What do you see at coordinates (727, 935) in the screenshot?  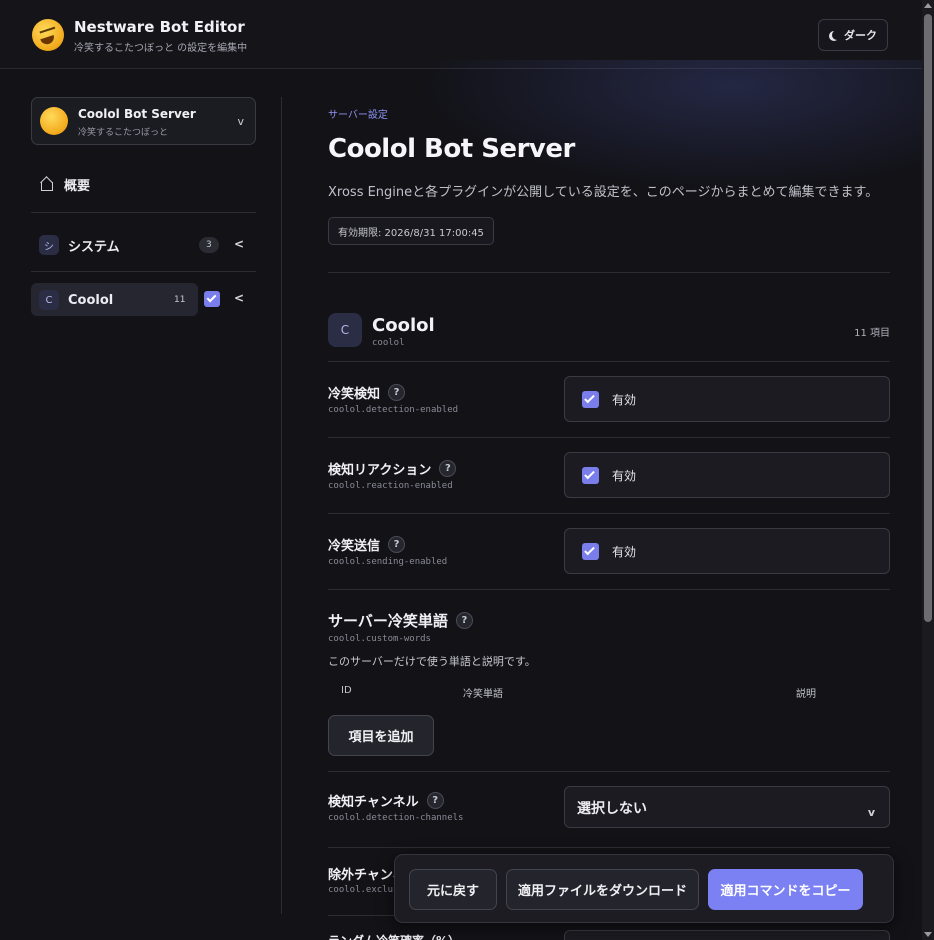 I see `random-probability-input` at bounding box center [727, 935].